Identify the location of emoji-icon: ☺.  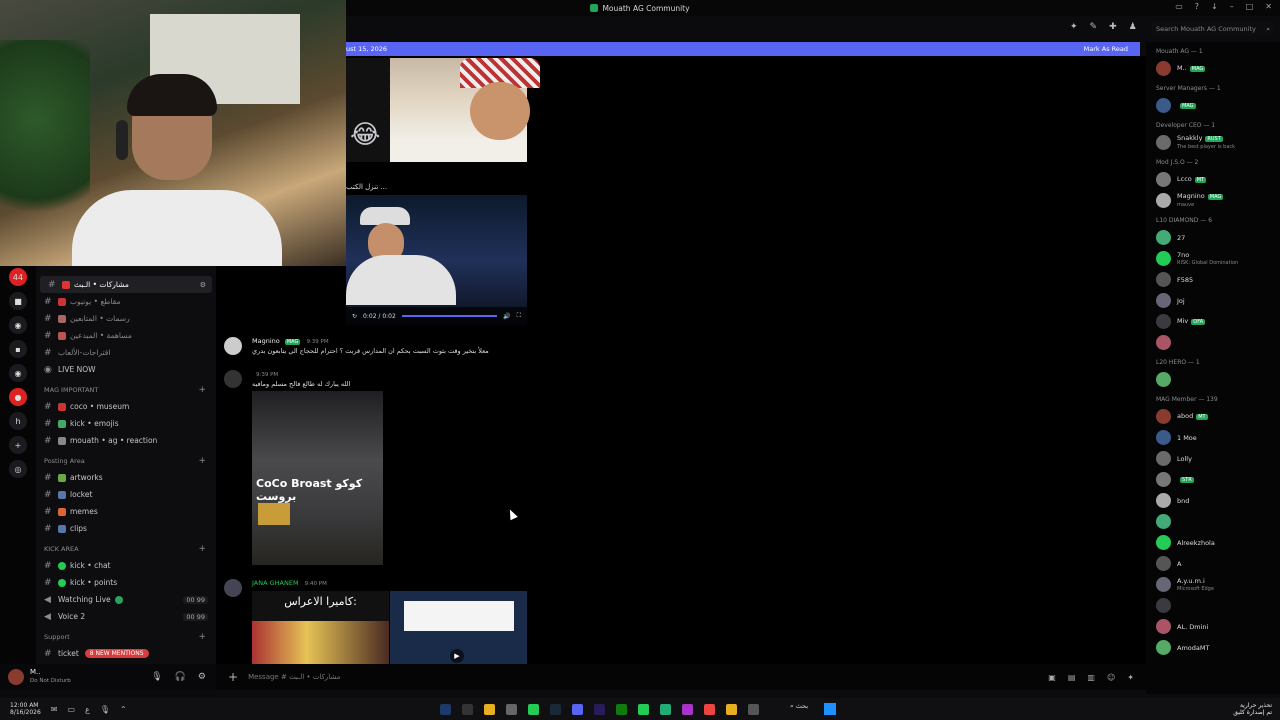
(1111, 677).